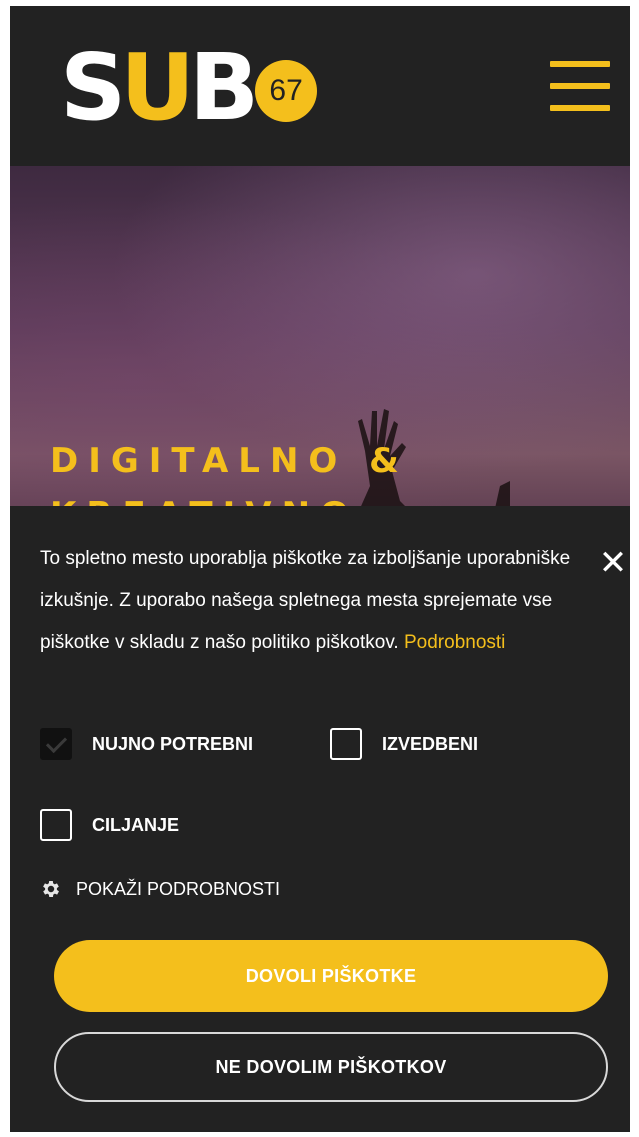  Describe the element at coordinates (286, 91) in the screenshot. I see `logo-badge: 67` at that location.